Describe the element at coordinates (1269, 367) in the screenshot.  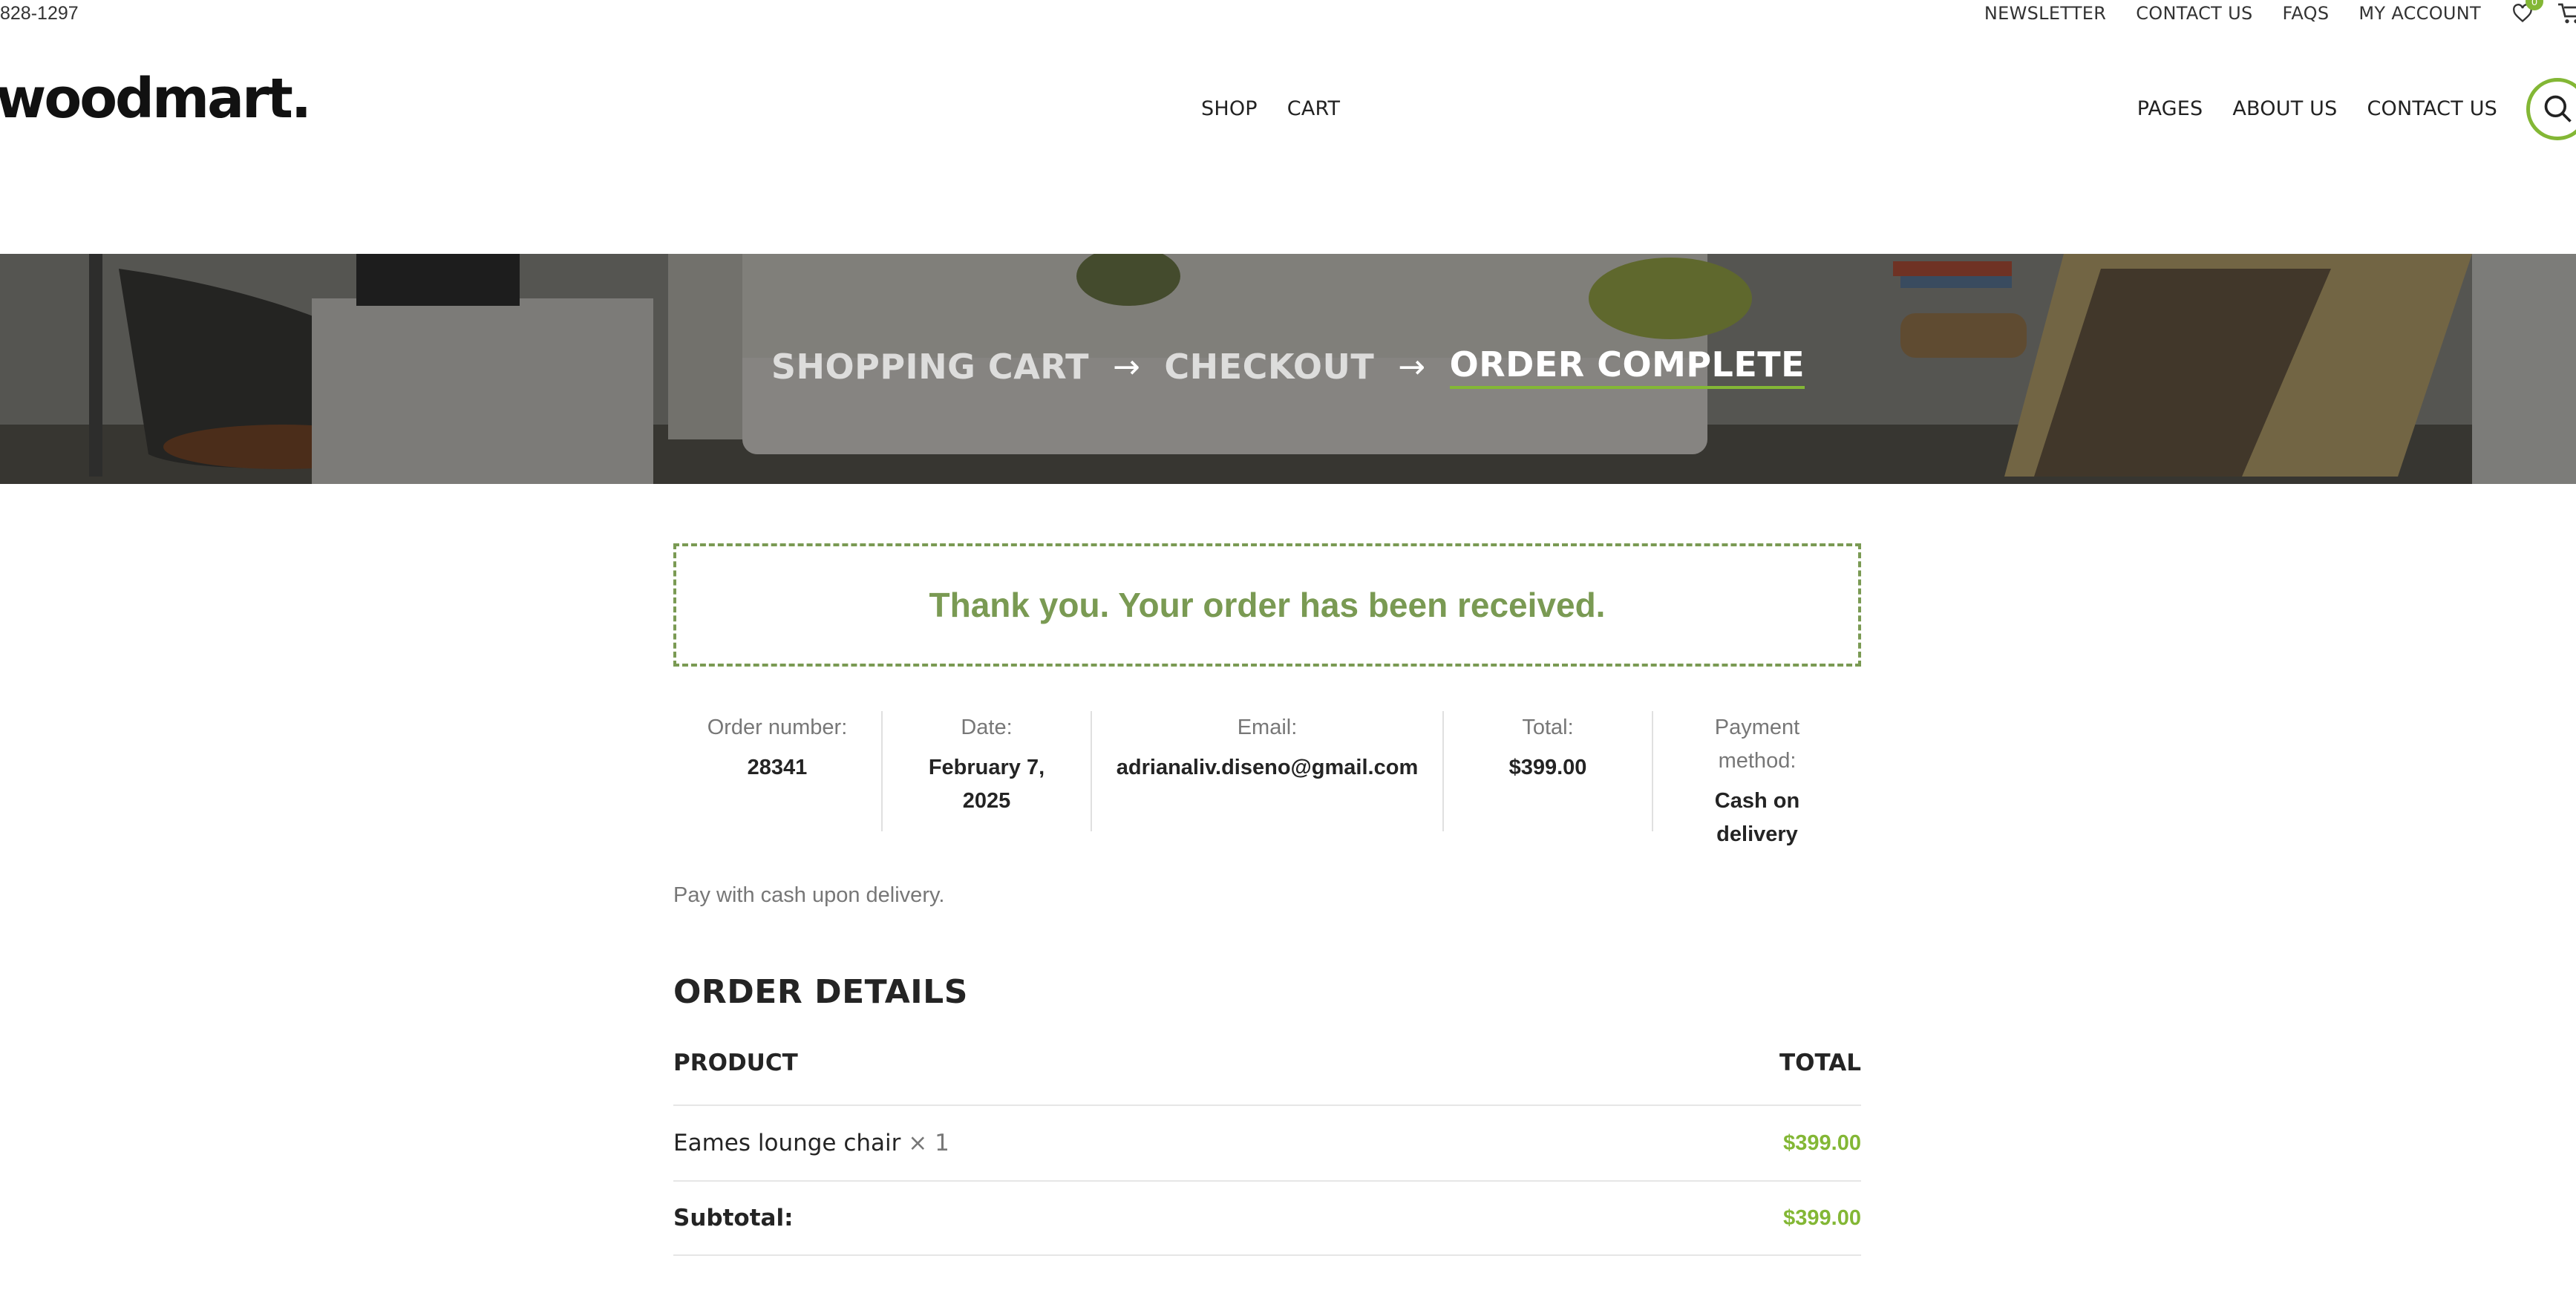
I see `step-checkout: CHECKOUT` at that location.